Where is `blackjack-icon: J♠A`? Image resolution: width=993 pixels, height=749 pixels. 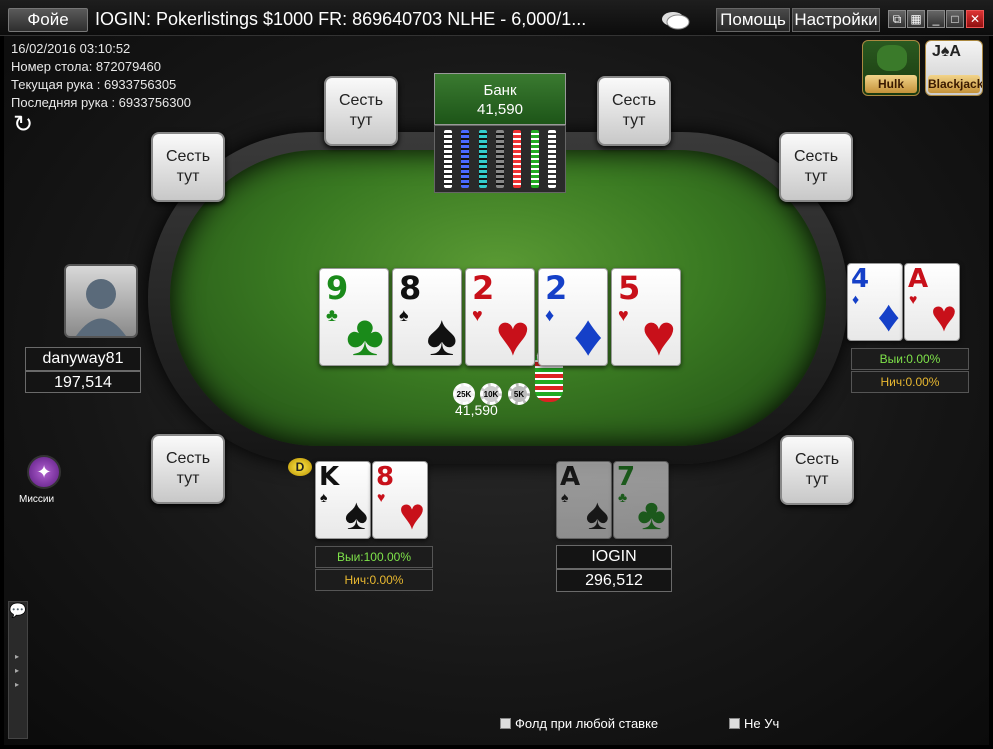
blackjack-icon: J♠A is located at coordinates (946, 51).